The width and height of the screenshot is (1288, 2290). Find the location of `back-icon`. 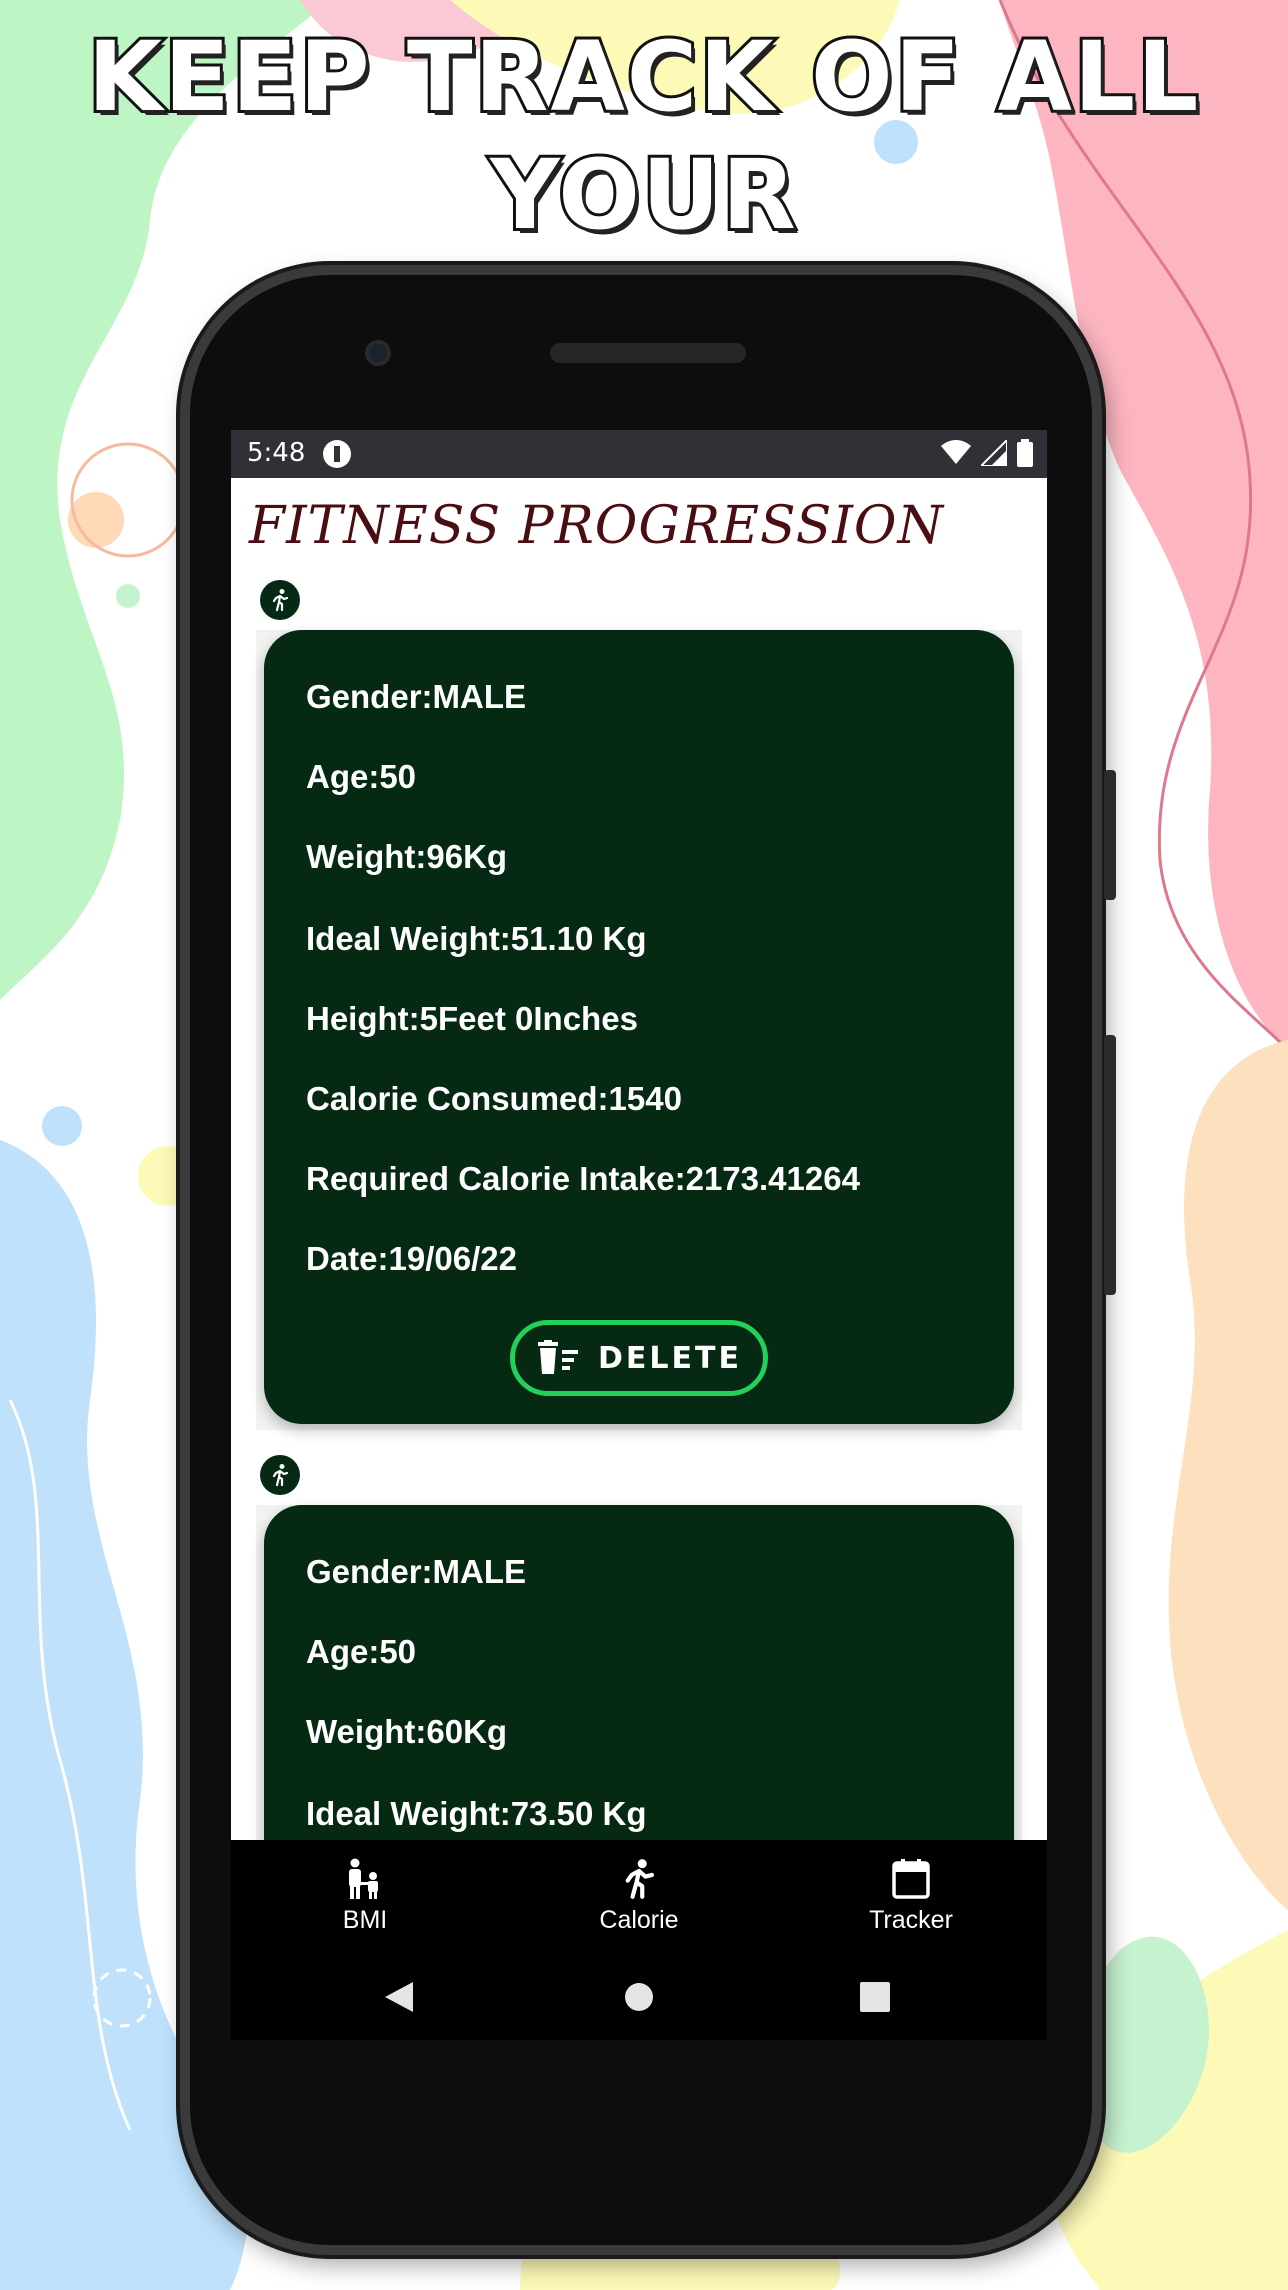

back-icon is located at coordinates (399, 1997).